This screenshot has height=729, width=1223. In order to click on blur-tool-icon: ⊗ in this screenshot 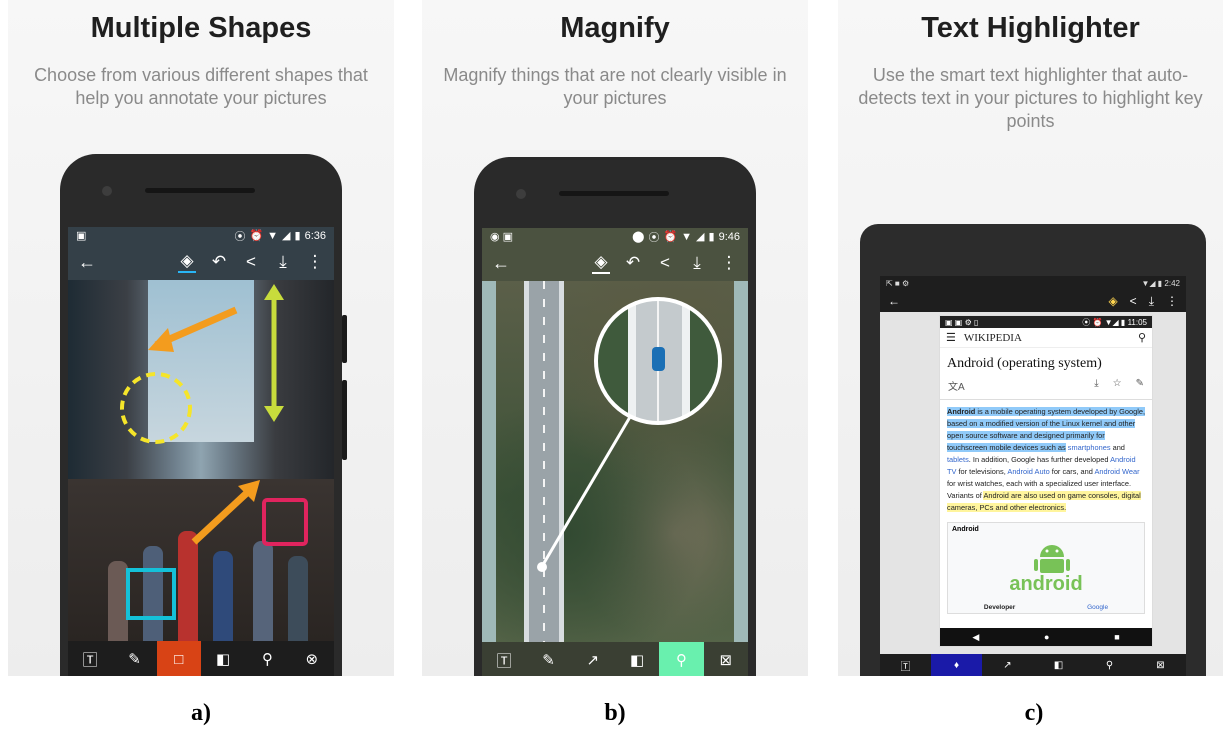, I will do `click(312, 658)`.